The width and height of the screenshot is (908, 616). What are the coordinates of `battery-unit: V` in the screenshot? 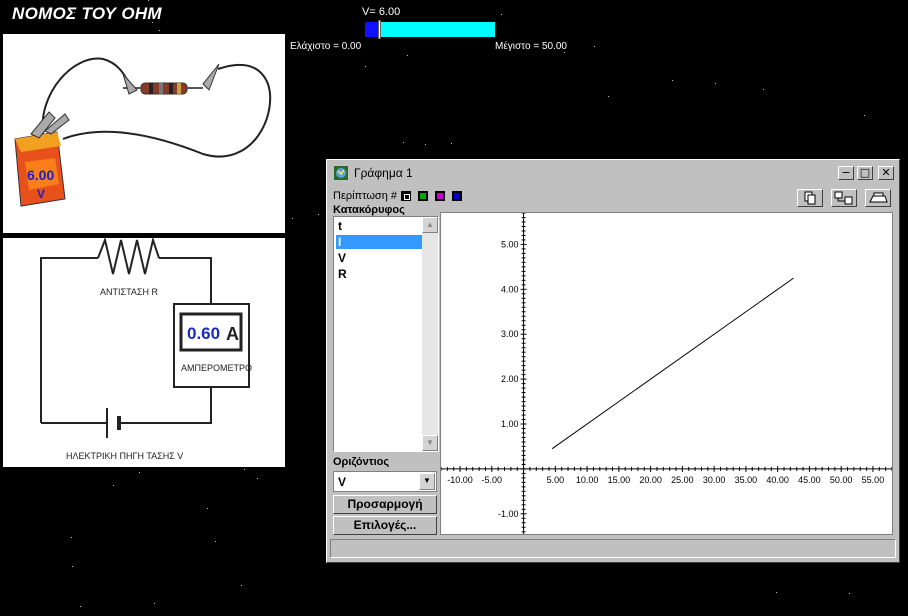 It's located at (41, 194).